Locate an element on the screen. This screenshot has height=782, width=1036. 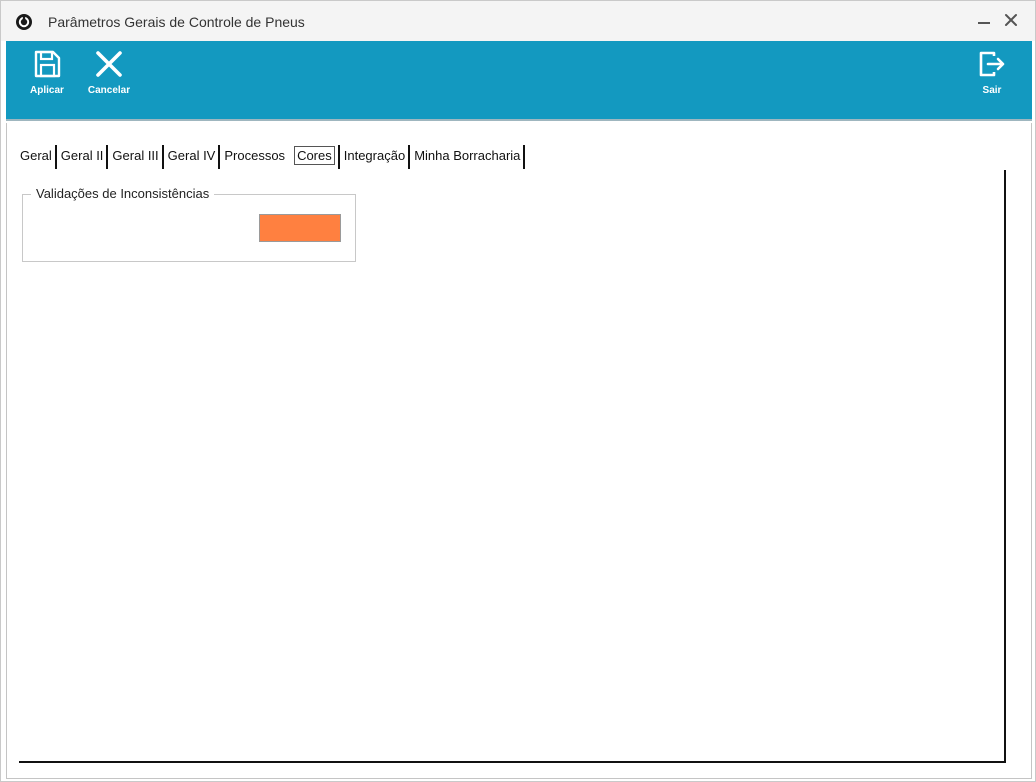
close-icon is located at coordinates (1011, 20).